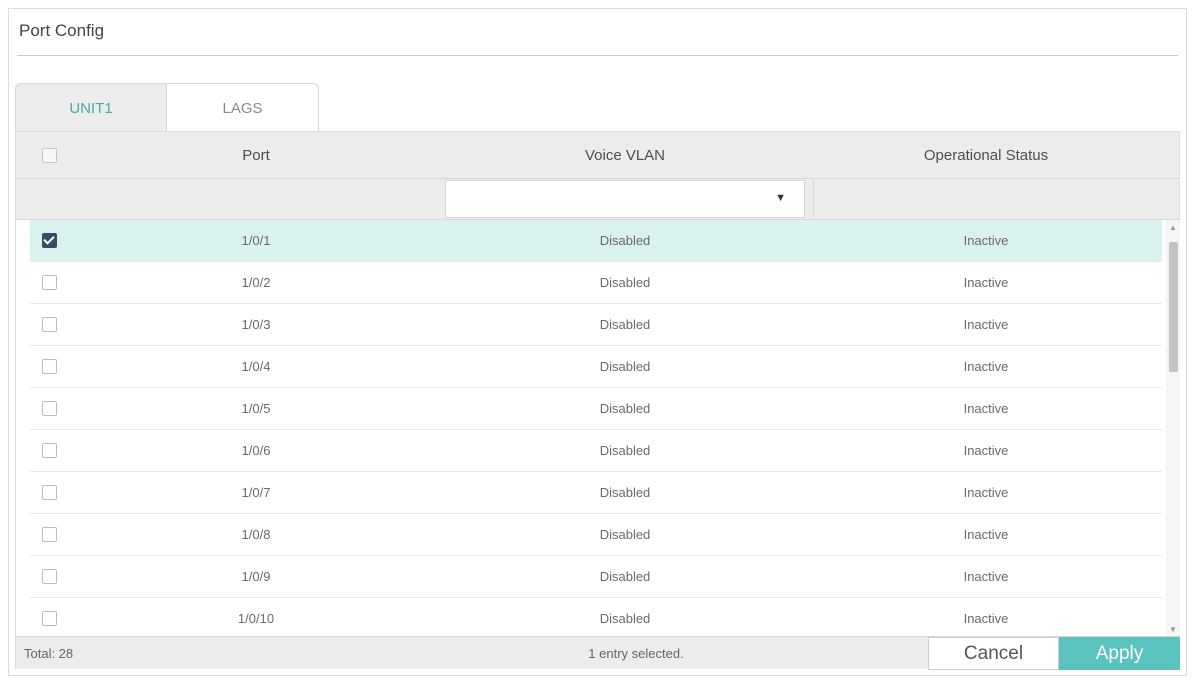  What do you see at coordinates (596, 367) in the screenshot?
I see `table-row: 1/0/4 Disabled Inactive` at bounding box center [596, 367].